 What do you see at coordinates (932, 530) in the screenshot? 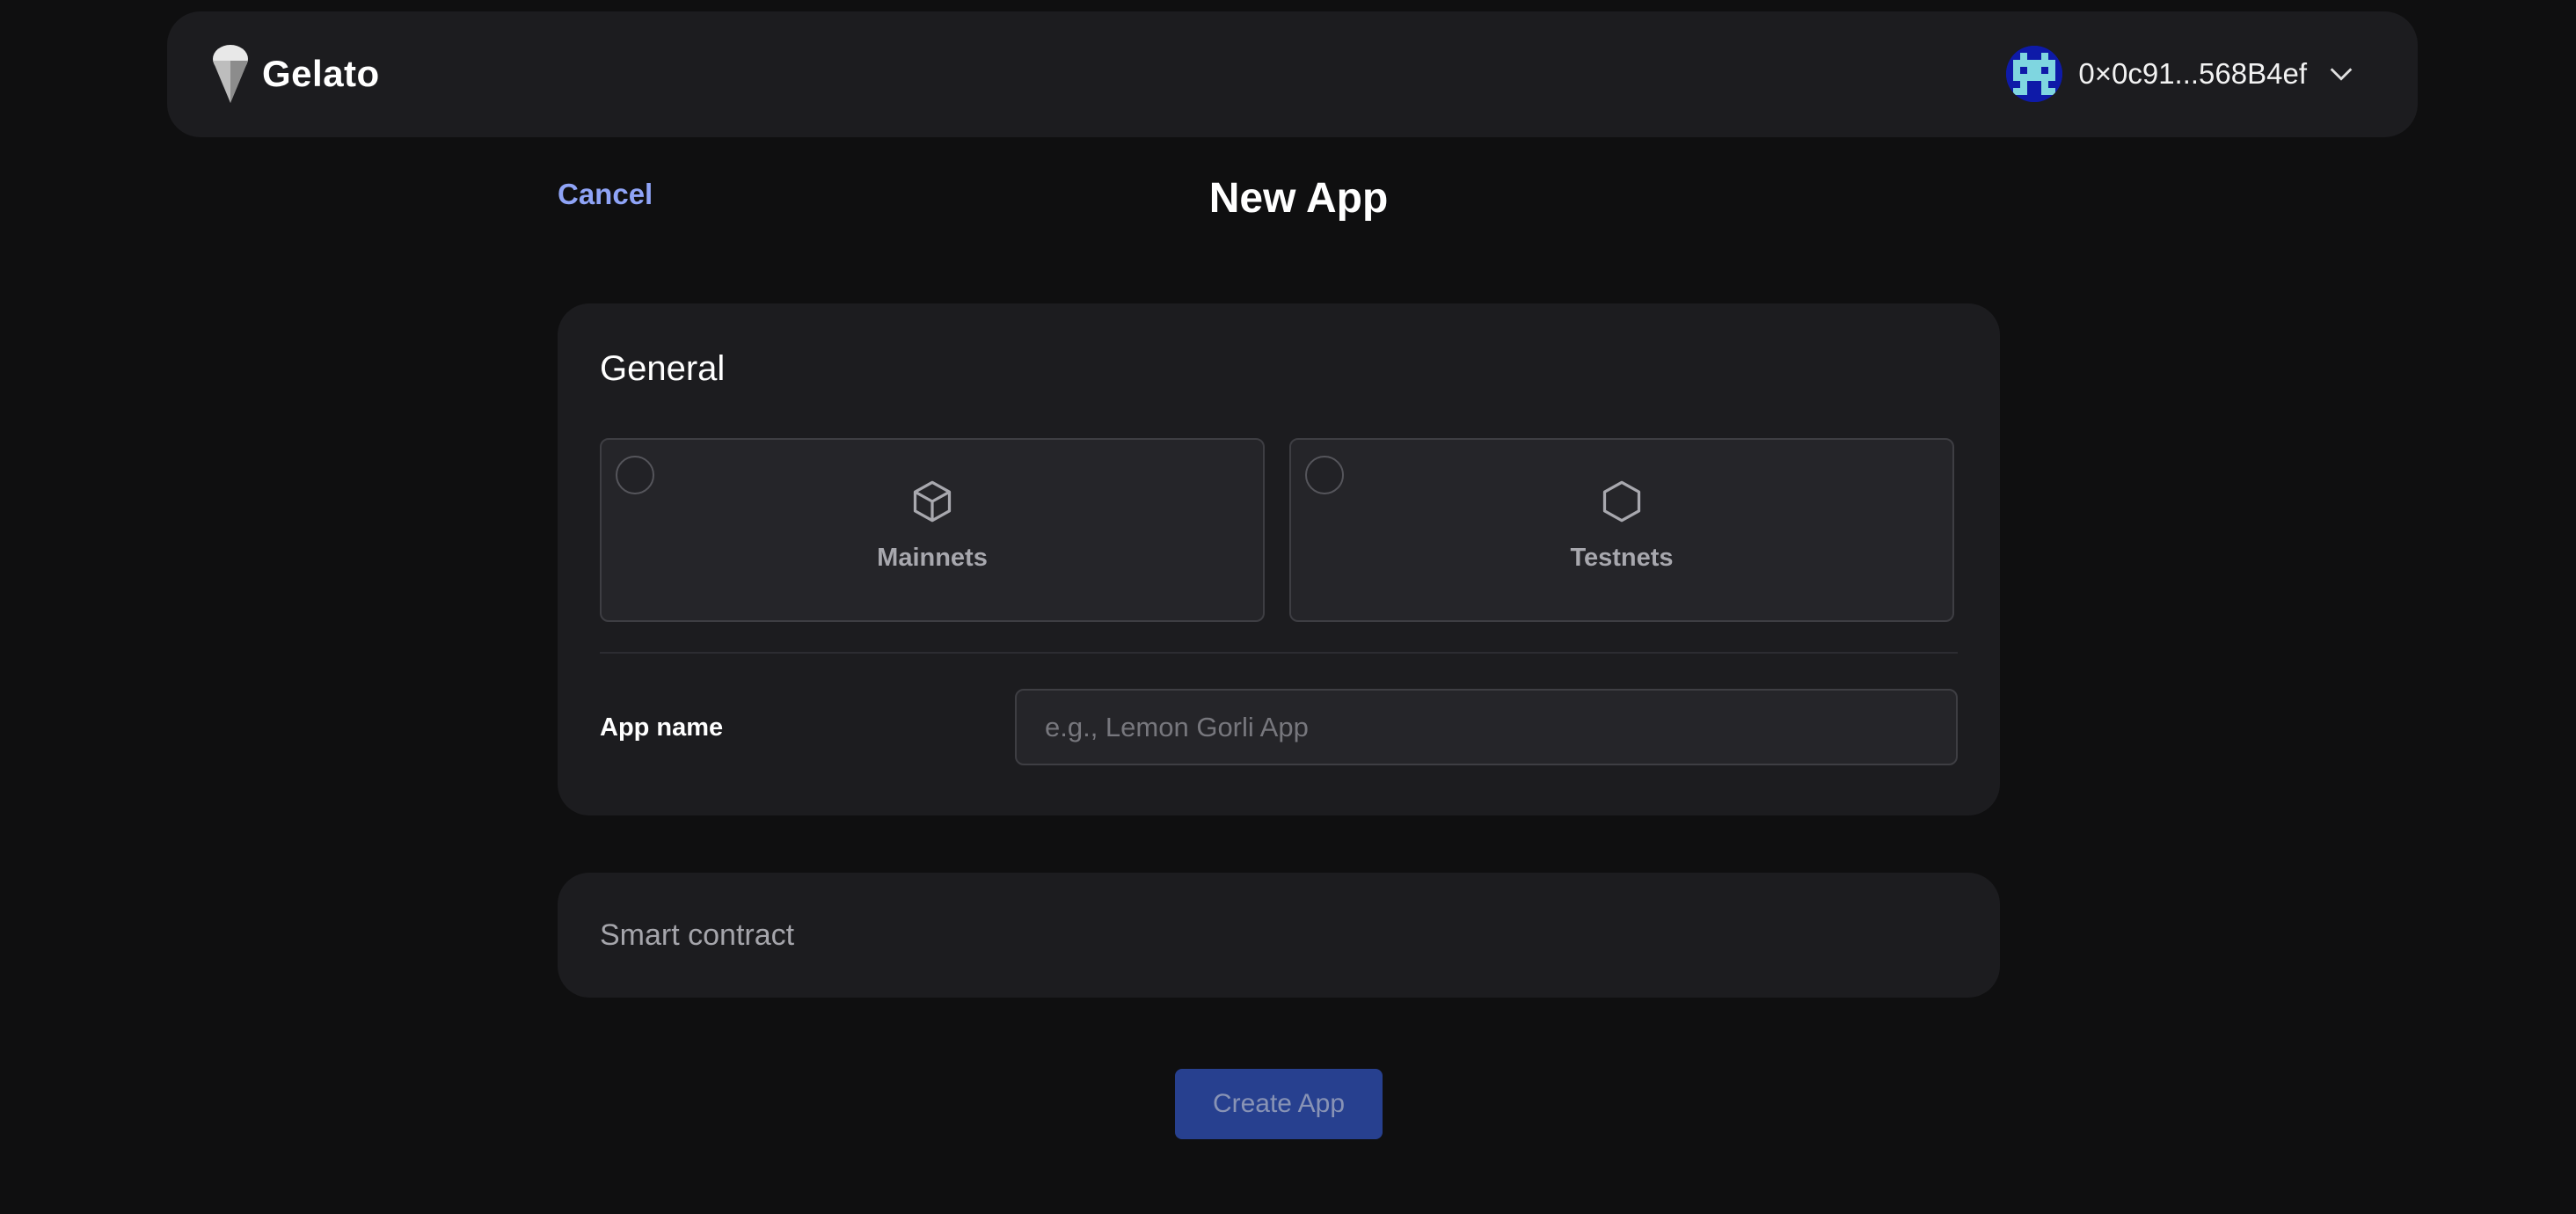
I see `network-option-mainnets: Mainnets` at bounding box center [932, 530].